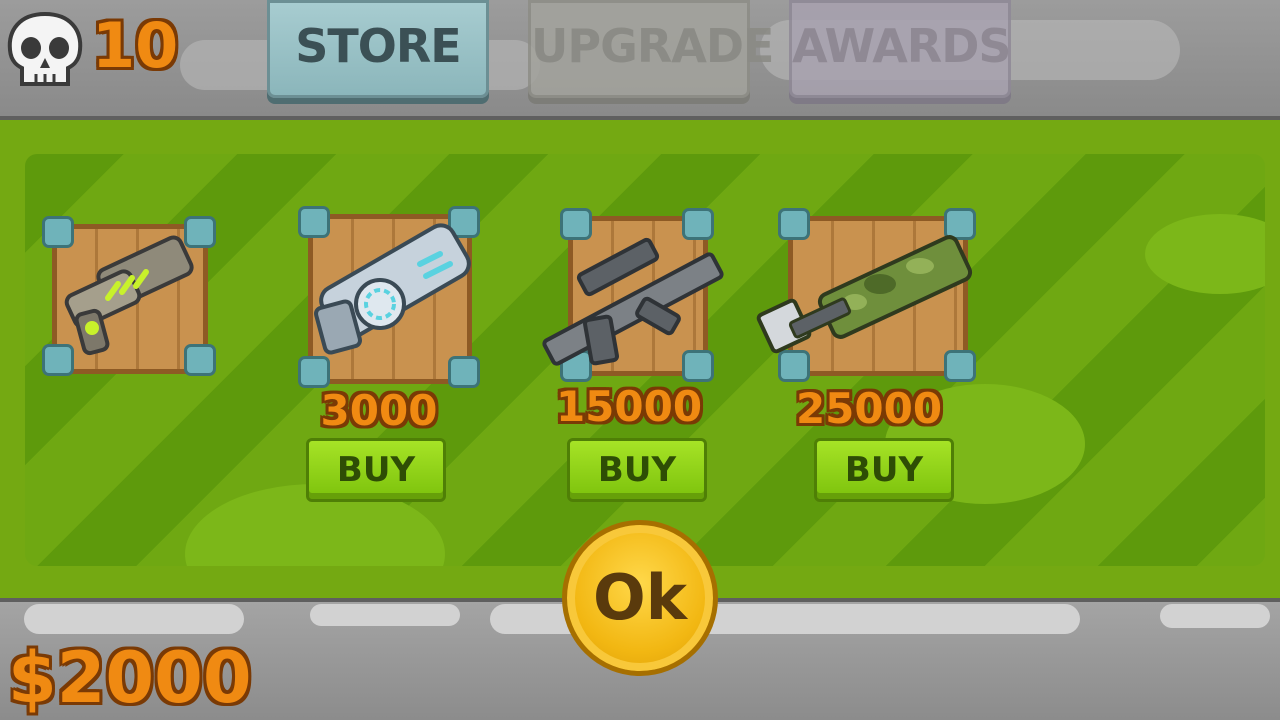 Image resolution: width=1280 pixels, height=720 pixels. Describe the element at coordinates (629, 406) in the screenshot. I see `item-price: 15000` at that location.